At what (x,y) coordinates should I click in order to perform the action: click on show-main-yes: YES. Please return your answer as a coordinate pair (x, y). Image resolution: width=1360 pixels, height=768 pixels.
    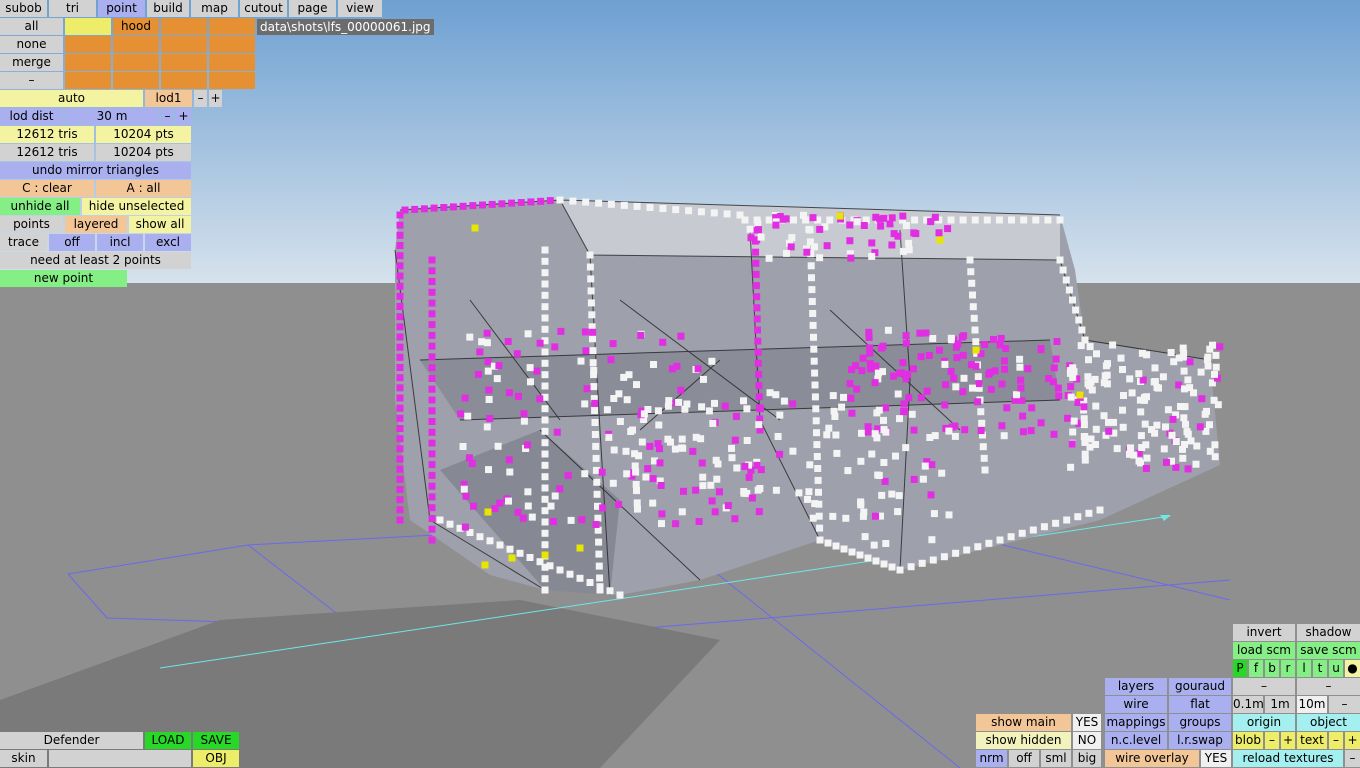
    Looking at the image, I should click on (1087, 722).